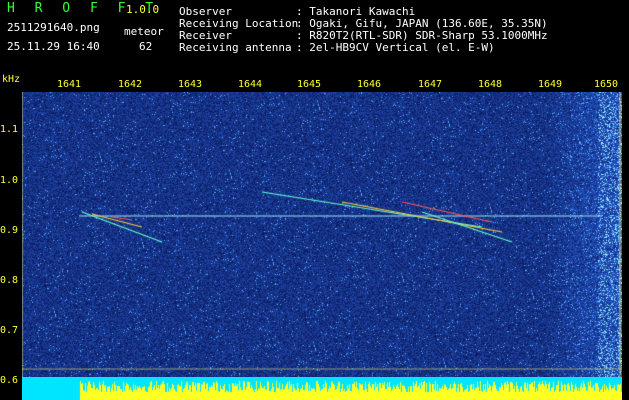 Image resolution: width=629 pixels, height=400 pixels. Describe the element at coordinates (144, 31) in the screenshot. I see `detection-label: meteor` at that location.